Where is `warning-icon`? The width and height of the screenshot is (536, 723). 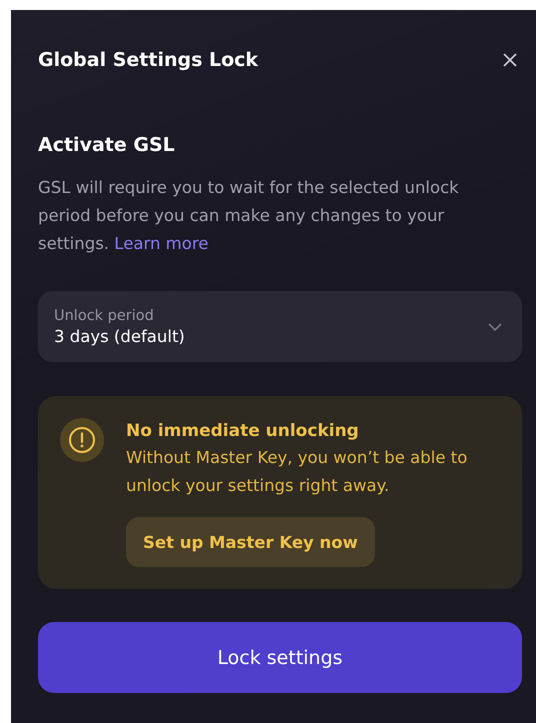
warning-icon is located at coordinates (82, 440).